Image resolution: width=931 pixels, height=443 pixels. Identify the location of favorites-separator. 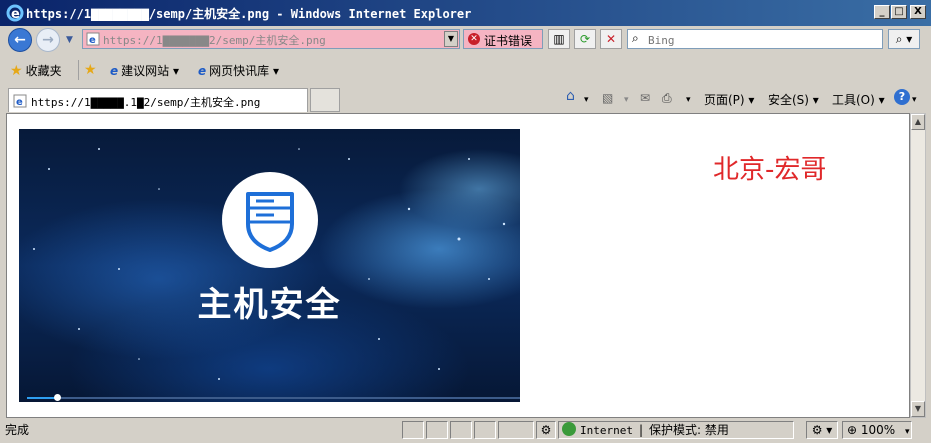
(78, 70).